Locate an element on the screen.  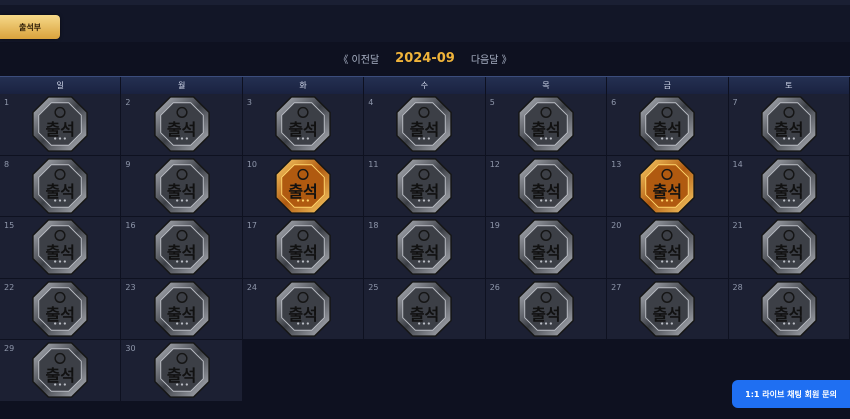
prev-month-link: 《 이전달 is located at coordinates (358, 58).